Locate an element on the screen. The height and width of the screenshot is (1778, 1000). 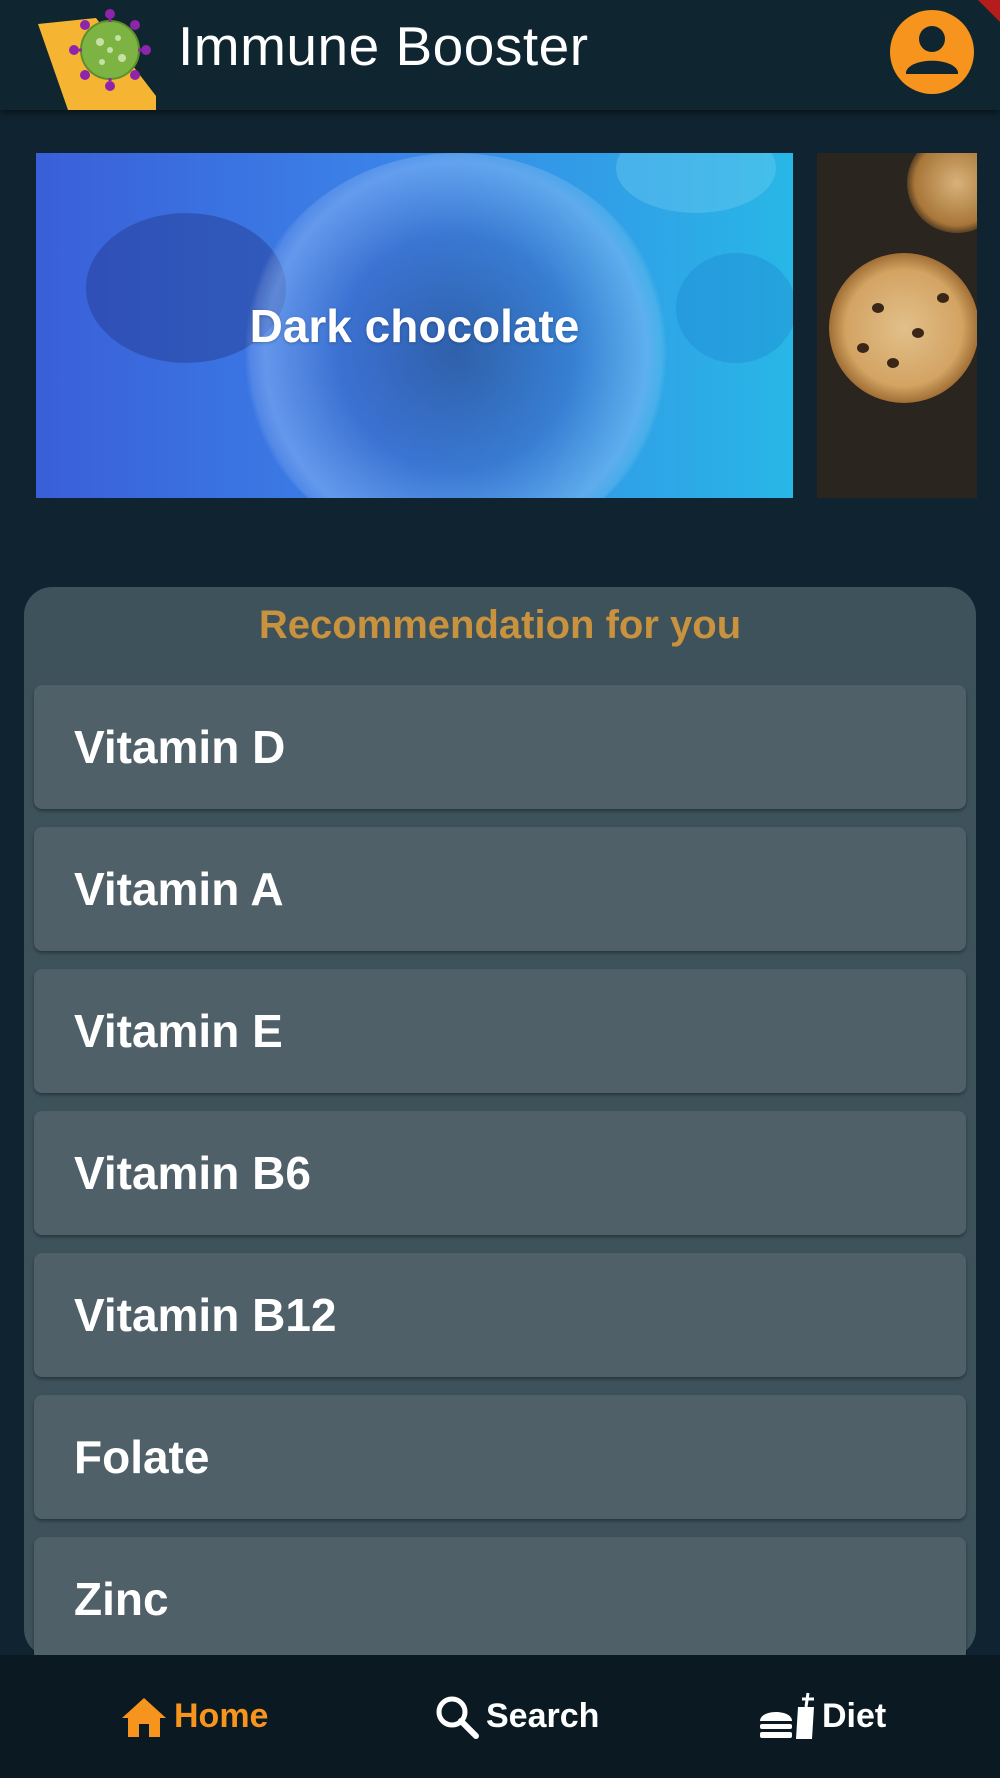
bottom-navigation: Home Search Diet is located at coordinates (500, 1716).